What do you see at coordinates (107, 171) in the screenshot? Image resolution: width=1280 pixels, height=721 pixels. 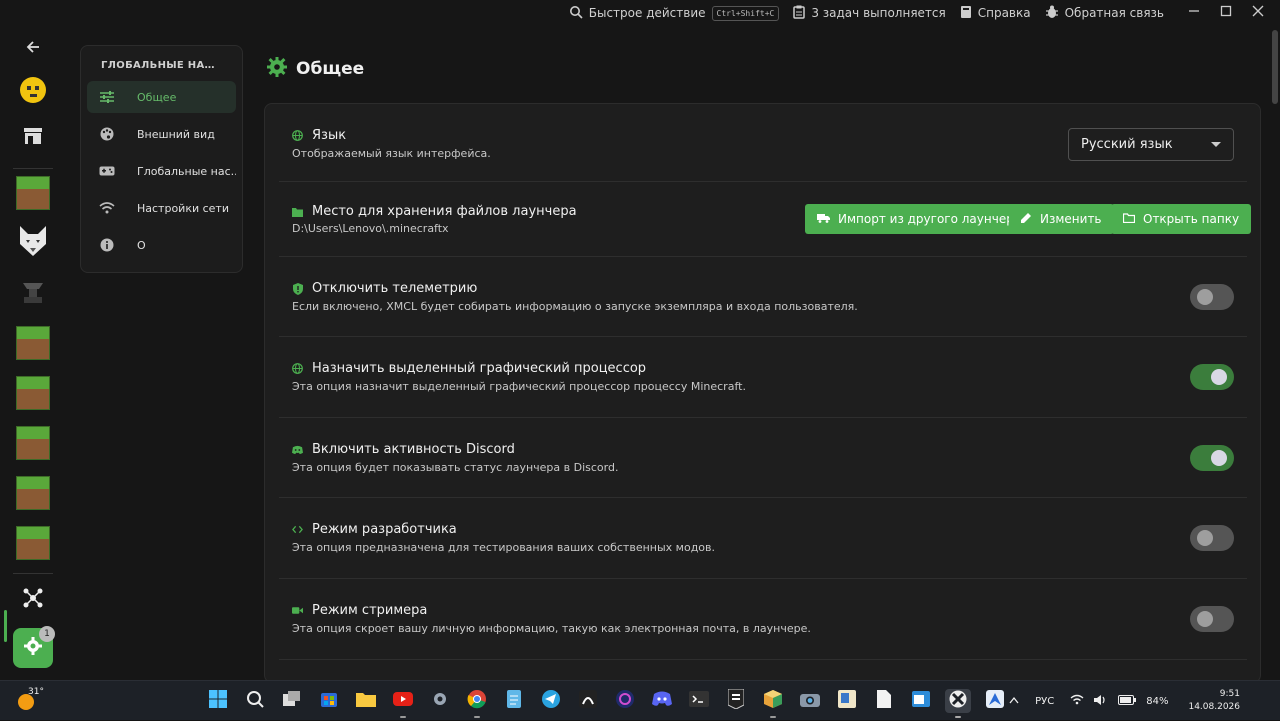 I see `gamepad-icon` at bounding box center [107, 171].